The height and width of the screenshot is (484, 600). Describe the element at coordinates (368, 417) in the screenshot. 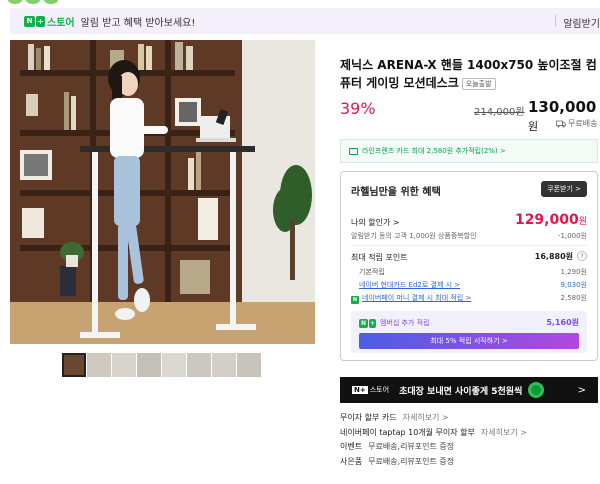

I see `info-label: 무이자 할부 카드` at that location.